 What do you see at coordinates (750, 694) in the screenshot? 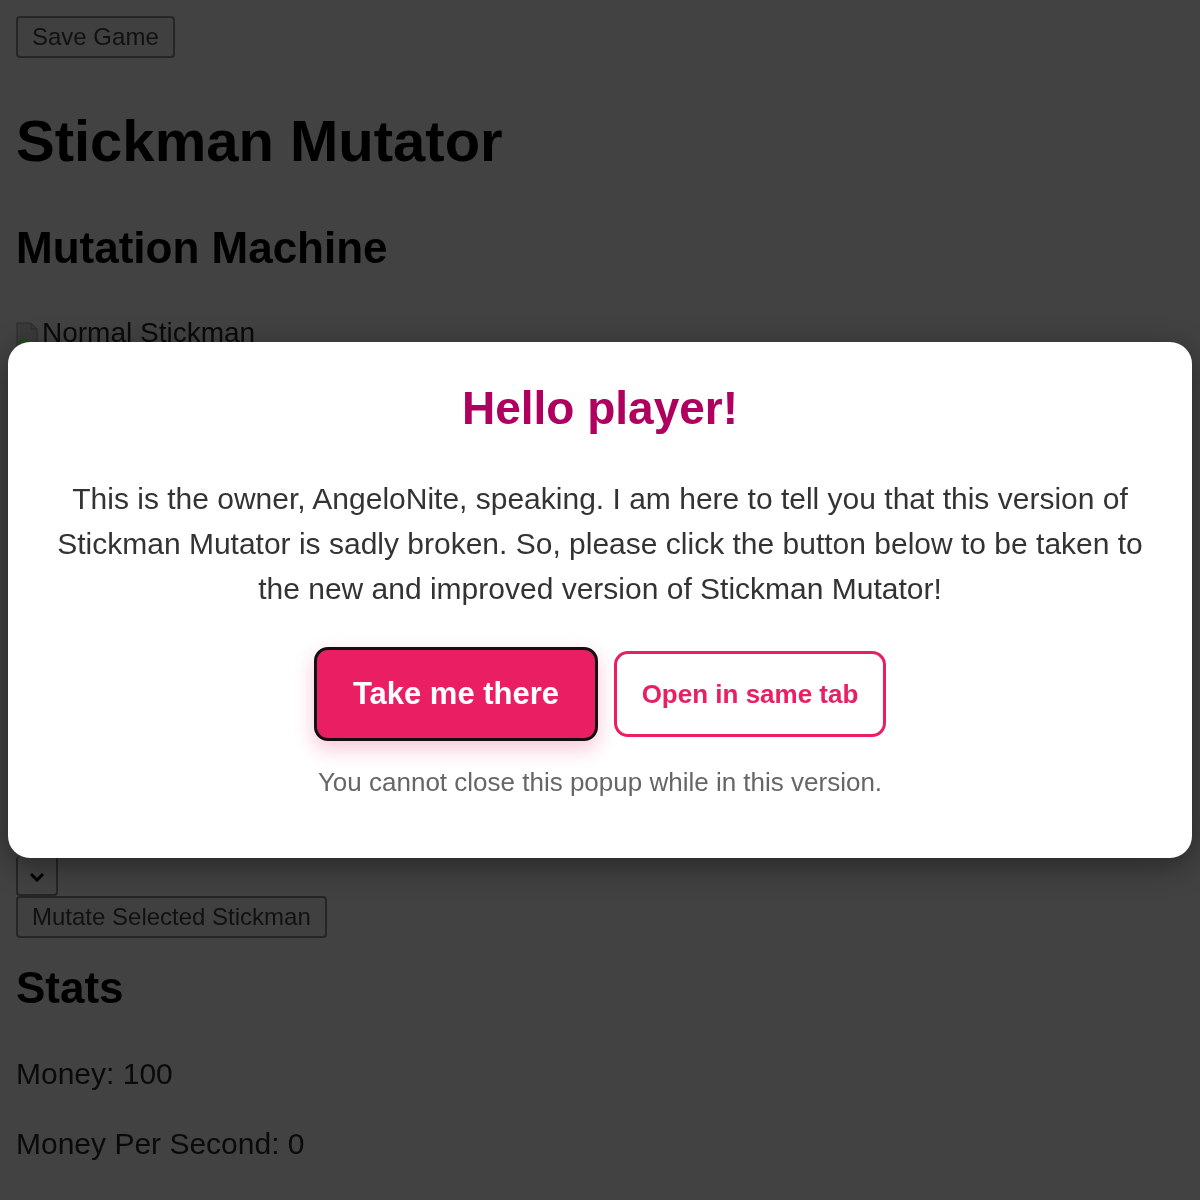
I see `outline-button: Open in same tab` at bounding box center [750, 694].